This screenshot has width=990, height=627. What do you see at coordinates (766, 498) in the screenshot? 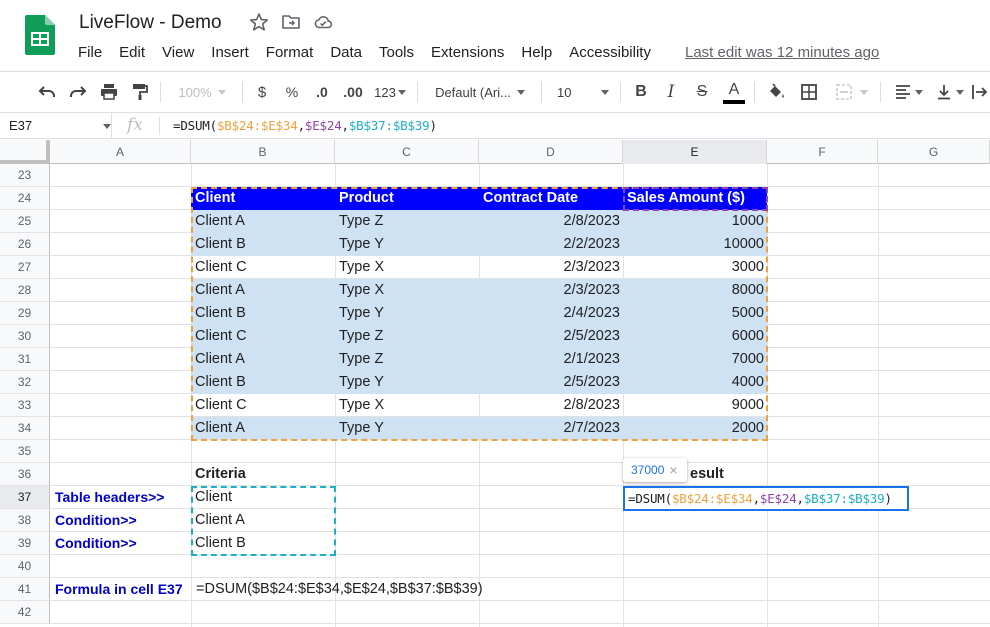
I see `cell-editor: =DSUM($B$24:$E$34,$E$24,$B$37:$B$39)` at bounding box center [766, 498].